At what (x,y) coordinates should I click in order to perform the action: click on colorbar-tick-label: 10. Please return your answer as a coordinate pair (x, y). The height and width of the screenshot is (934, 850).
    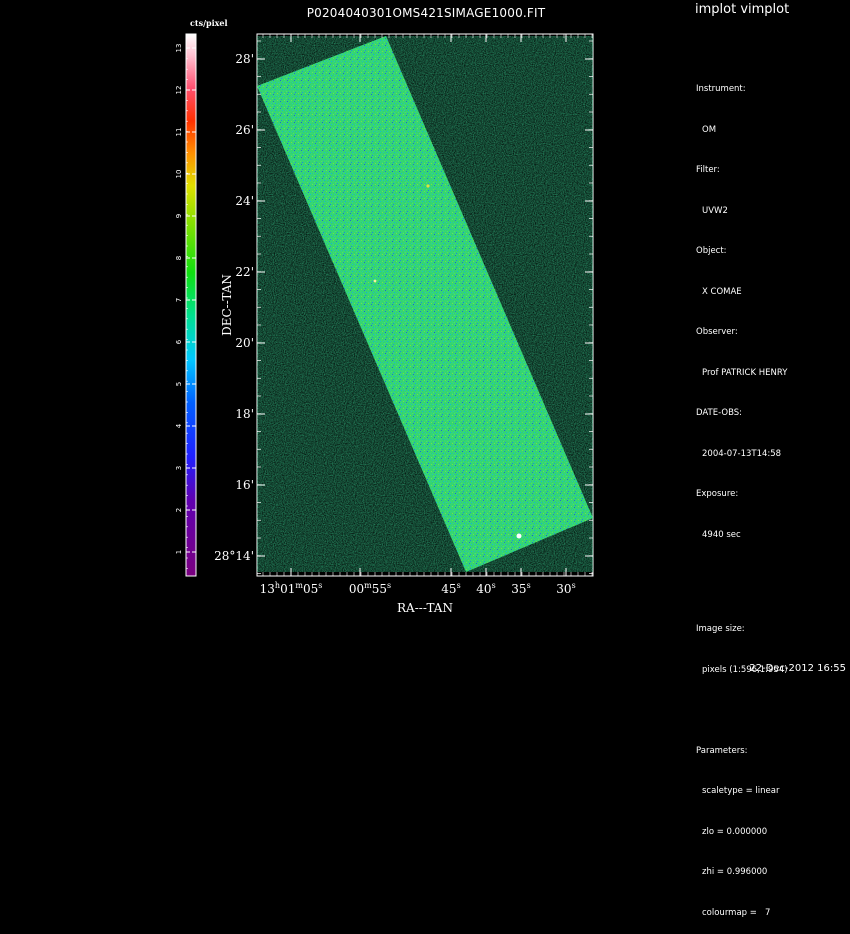
    Looking at the image, I should click on (179, 174).